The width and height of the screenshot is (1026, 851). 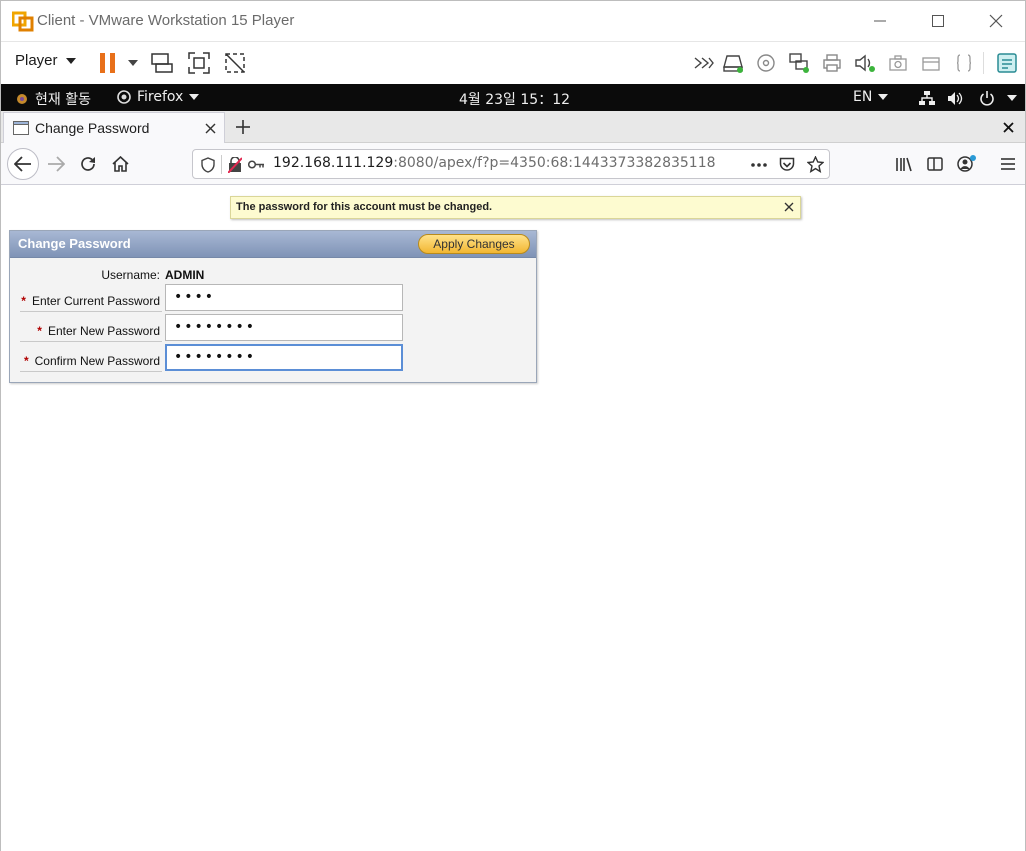 What do you see at coordinates (221, 164) in the screenshot?
I see `urlbar-divider` at bounding box center [221, 164].